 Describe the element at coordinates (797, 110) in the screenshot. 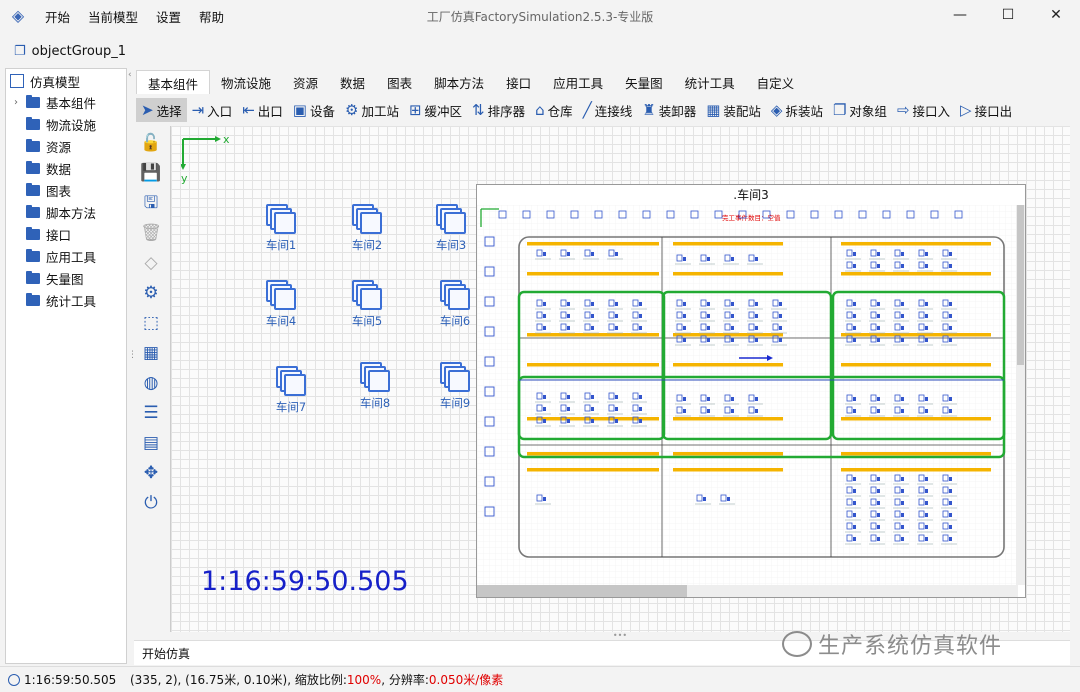

I see `disassembly-tool: ◈ 拆装站` at that location.